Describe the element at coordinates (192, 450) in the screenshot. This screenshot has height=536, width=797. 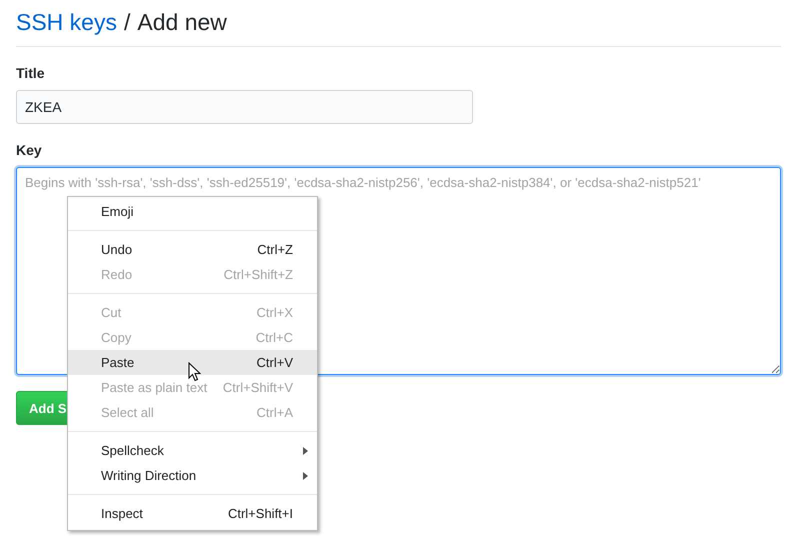
I see `menu-item: Spellcheck` at that location.